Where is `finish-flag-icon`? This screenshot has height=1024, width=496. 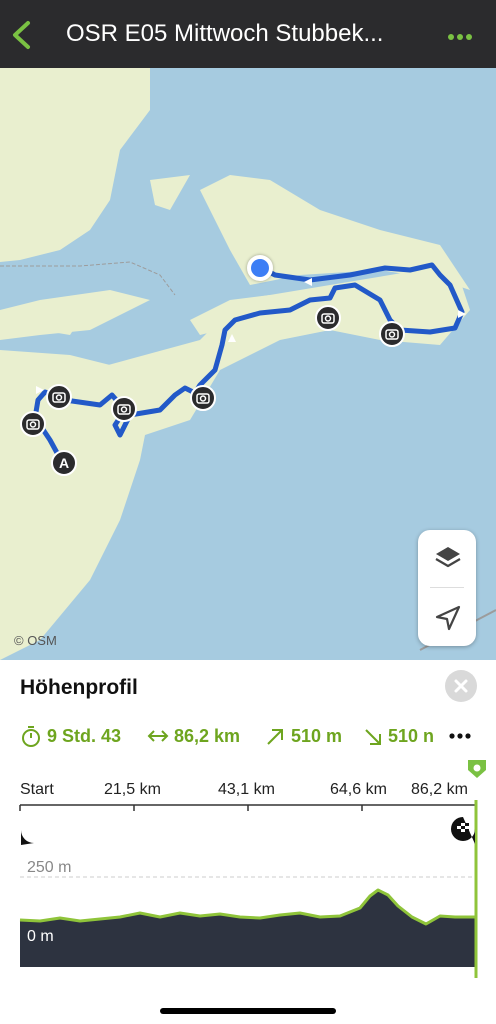
finish-flag-icon is located at coordinates (463, 830).